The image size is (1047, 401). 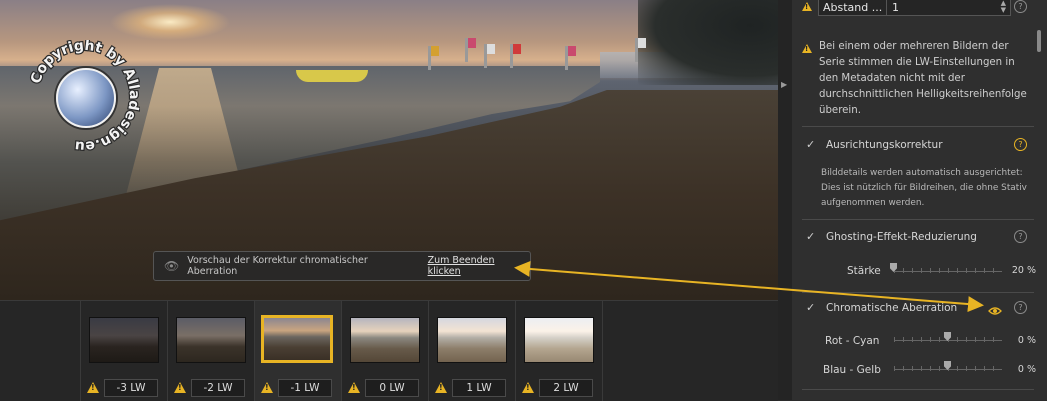 I want to click on abstand-value: 1, so click(x=895, y=7).